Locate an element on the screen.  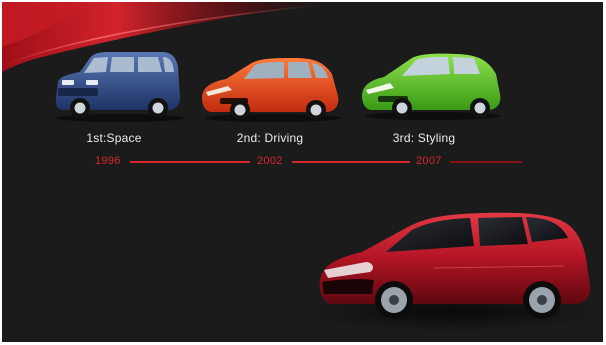
year-1996-label: 1996 is located at coordinates (108, 161).